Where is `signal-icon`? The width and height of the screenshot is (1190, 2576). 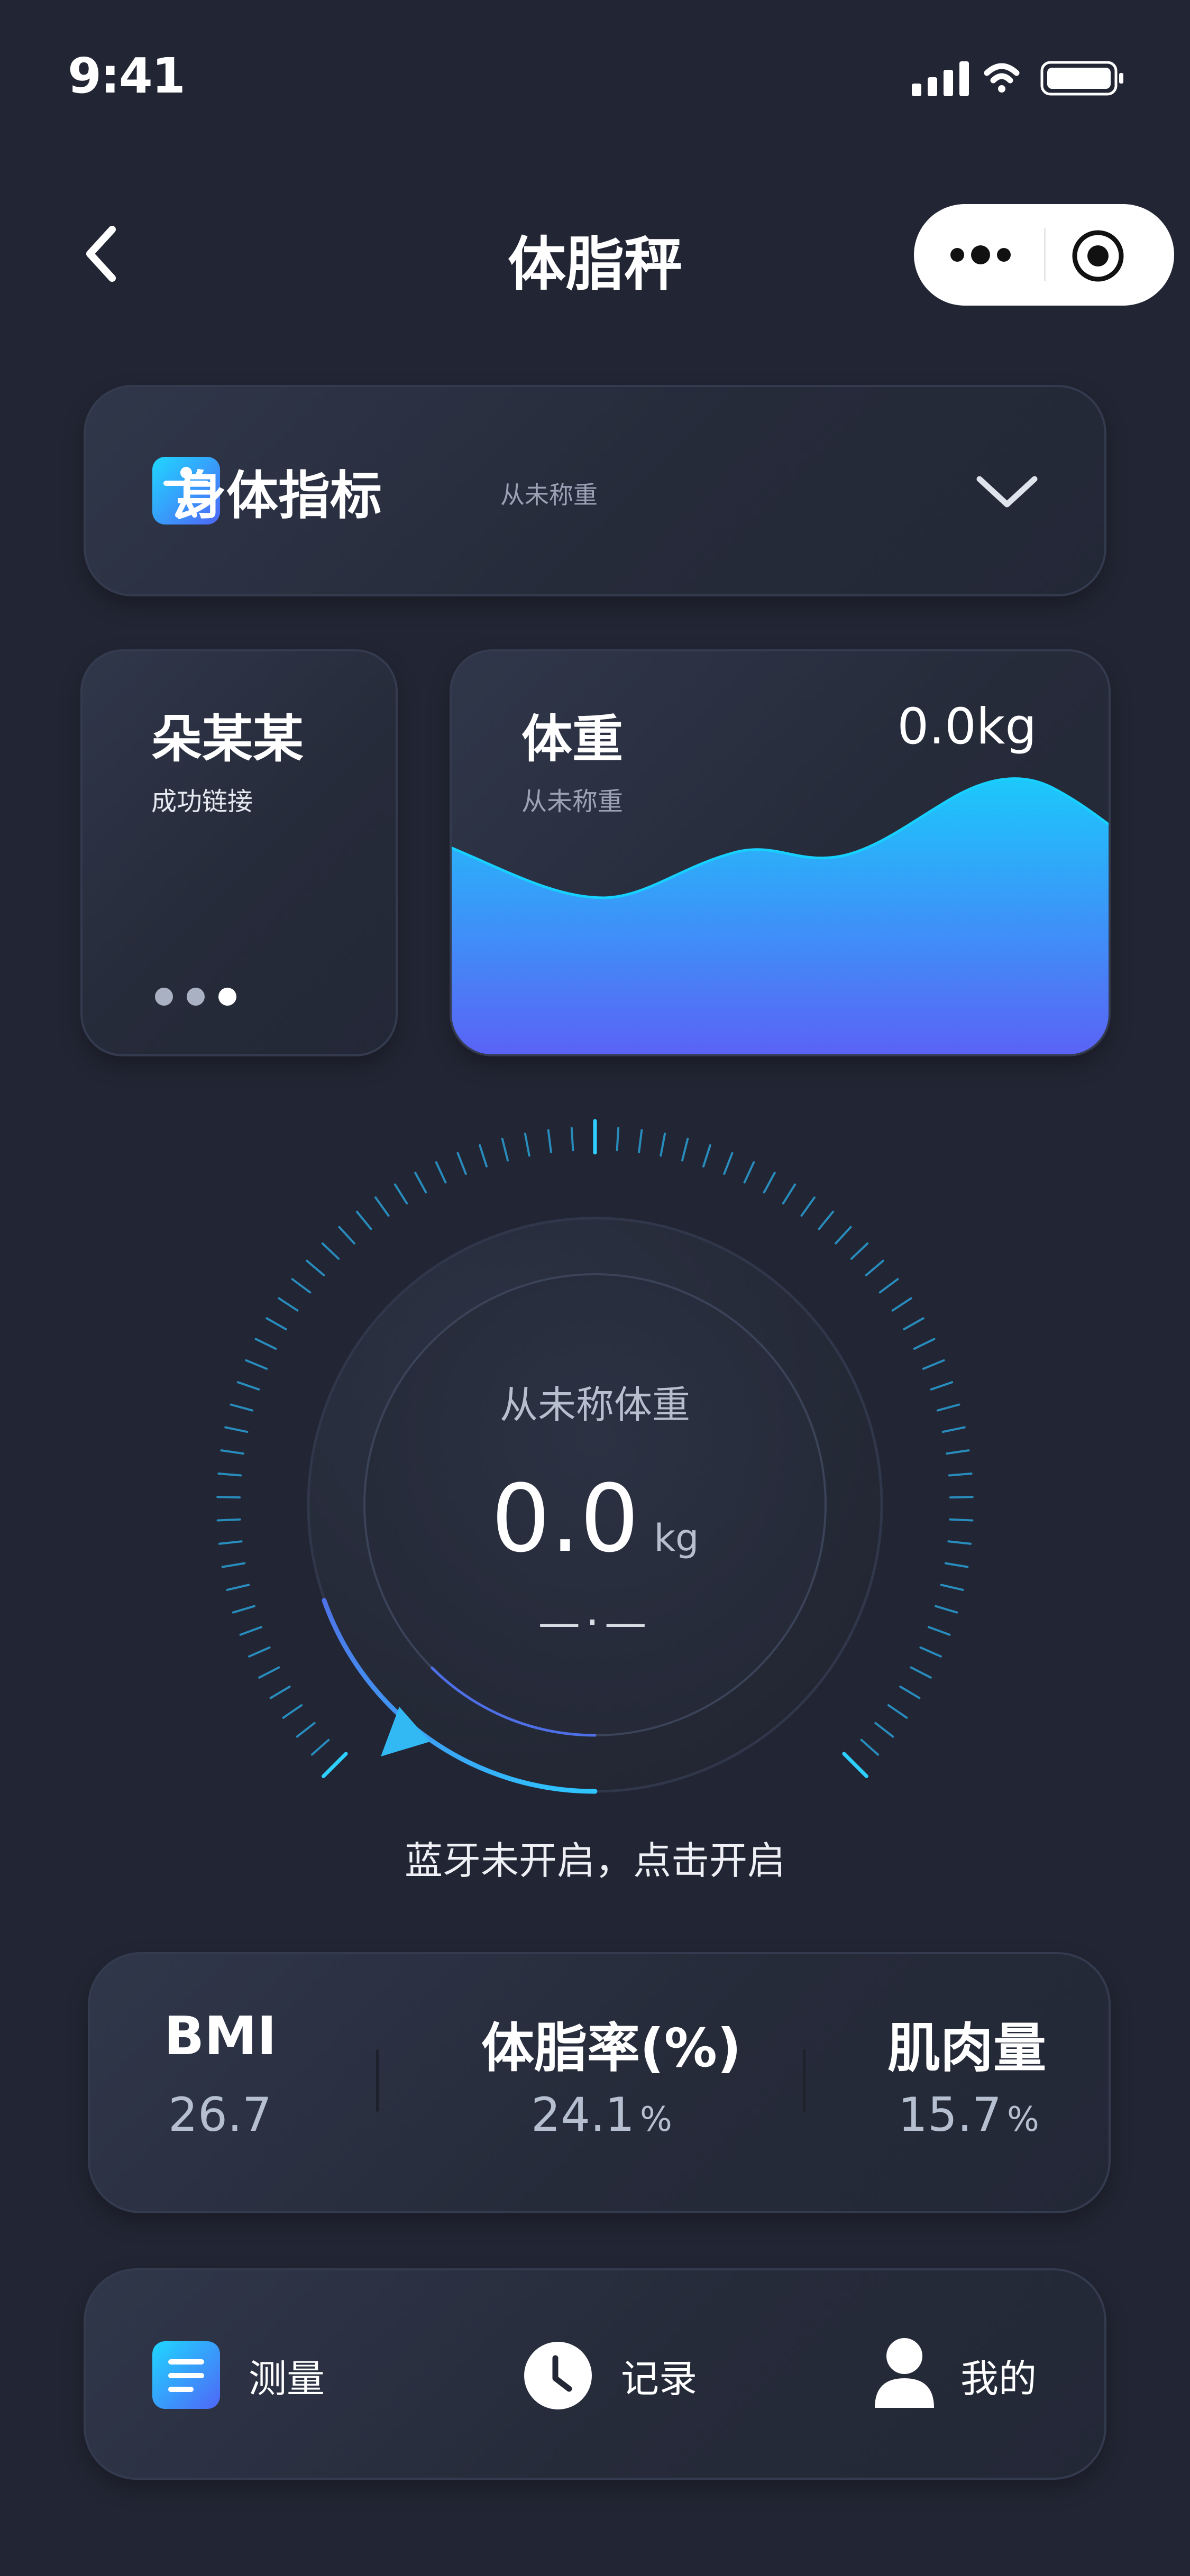 signal-icon is located at coordinates (940, 78).